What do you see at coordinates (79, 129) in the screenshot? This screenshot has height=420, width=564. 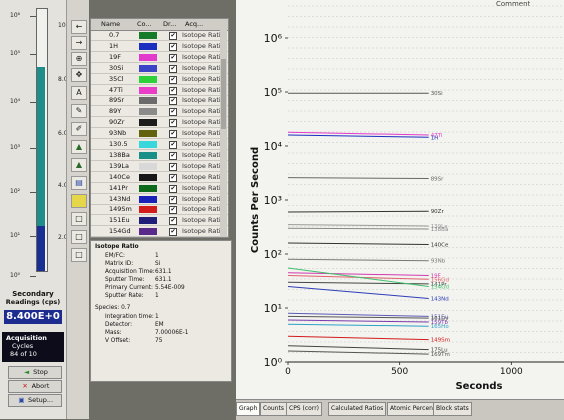 I see `pencil2-icon: ✐` at bounding box center [79, 129].